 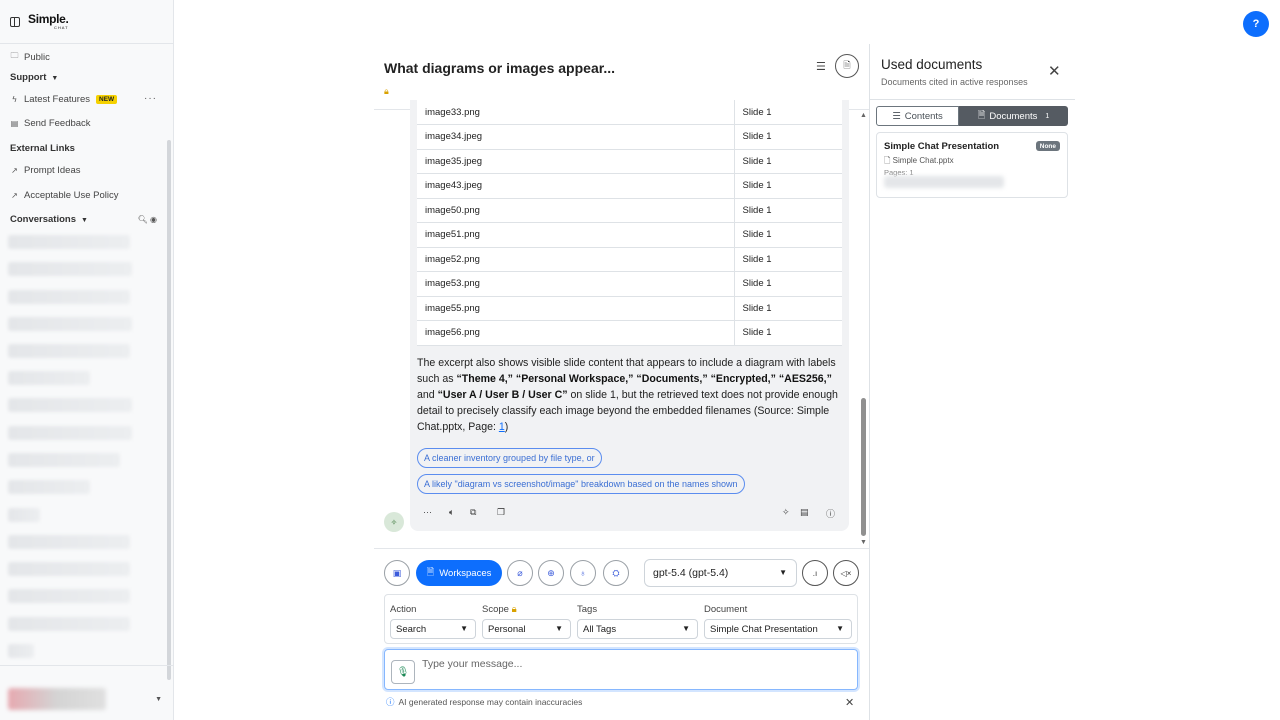 What do you see at coordinates (972, 99) in the screenshot?
I see `panel-divider` at bounding box center [972, 99].